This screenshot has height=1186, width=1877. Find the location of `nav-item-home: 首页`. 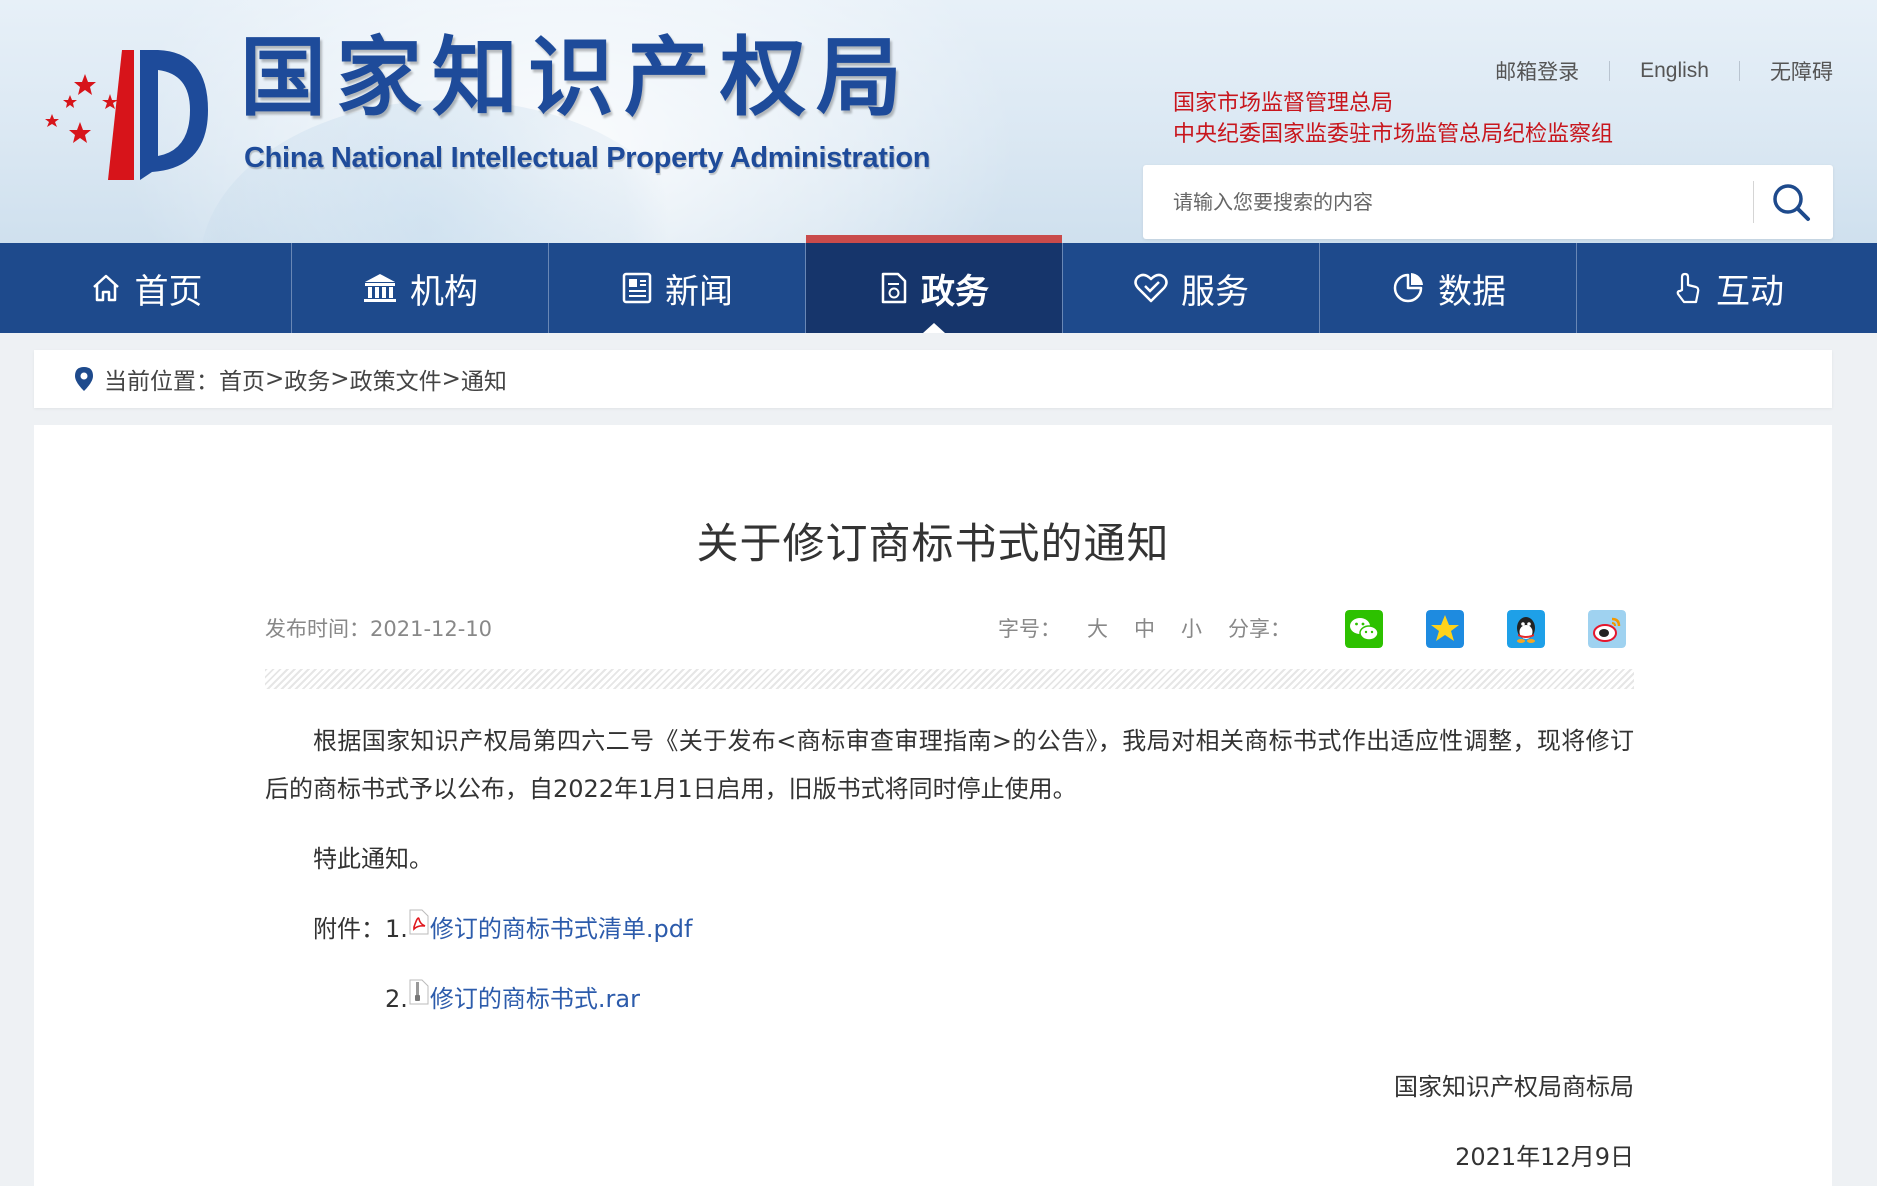

nav-item-home: 首页 is located at coordinates (146, 288).